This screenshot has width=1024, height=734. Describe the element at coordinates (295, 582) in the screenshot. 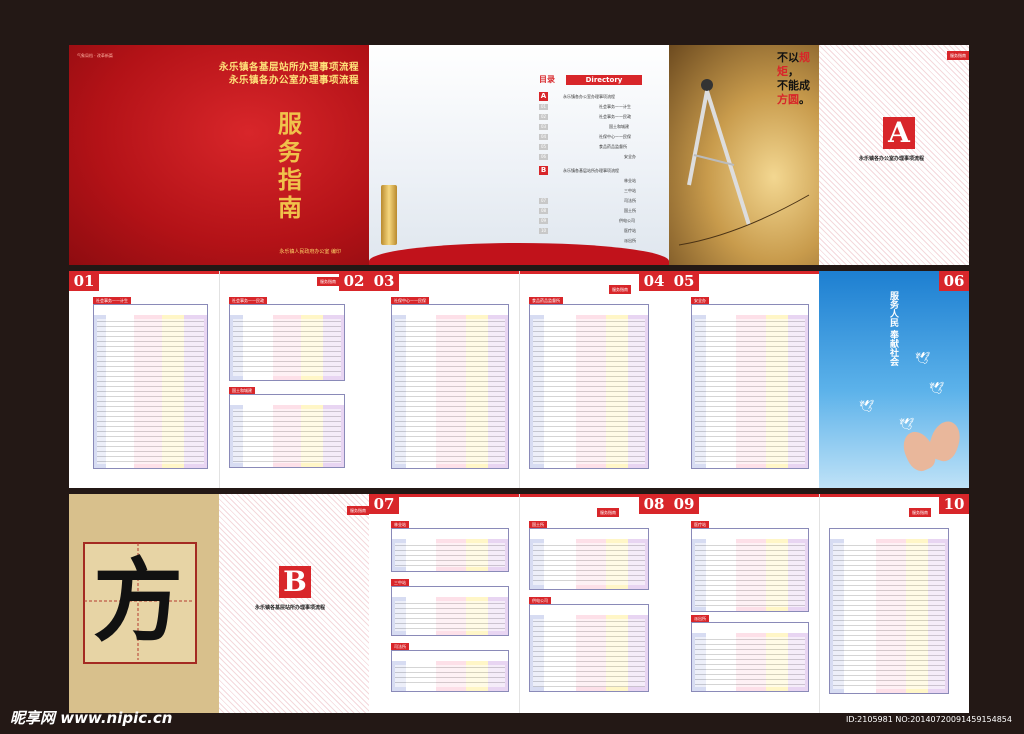

I see `section-b-letter: B` at that location.